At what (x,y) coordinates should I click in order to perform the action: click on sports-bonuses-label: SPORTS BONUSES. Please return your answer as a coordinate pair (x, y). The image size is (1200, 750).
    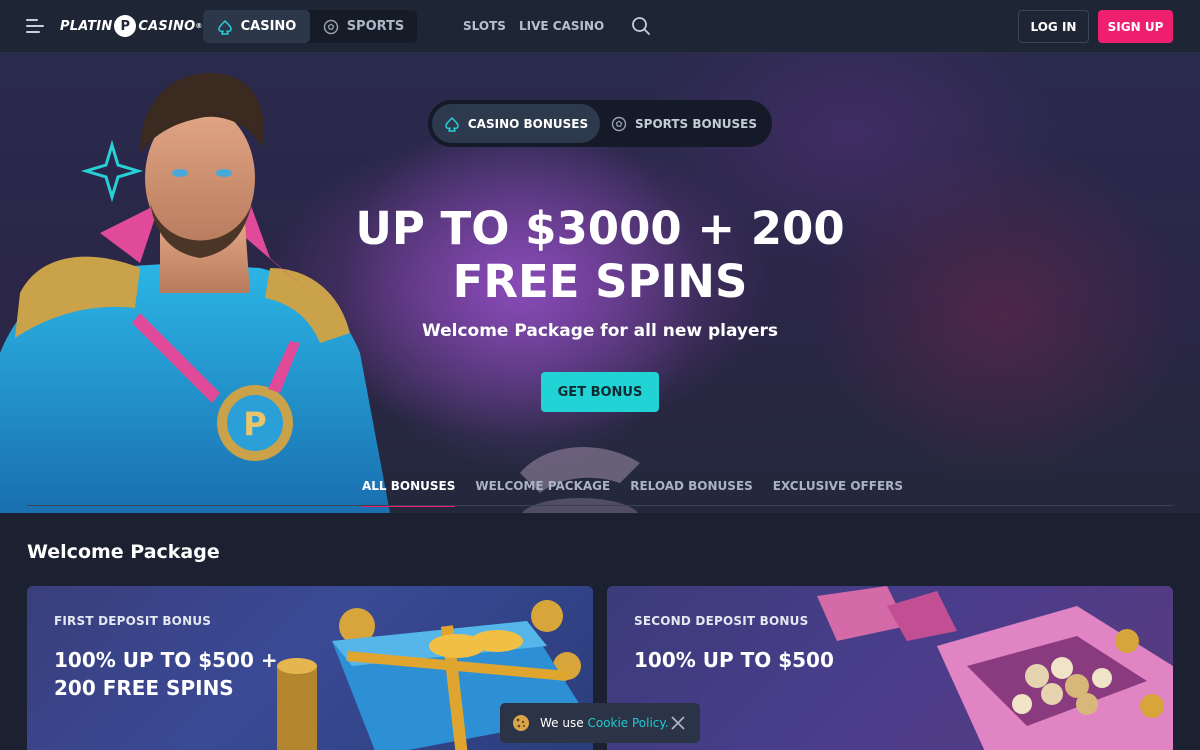
    Looking at the image, I should click on (696, 123).